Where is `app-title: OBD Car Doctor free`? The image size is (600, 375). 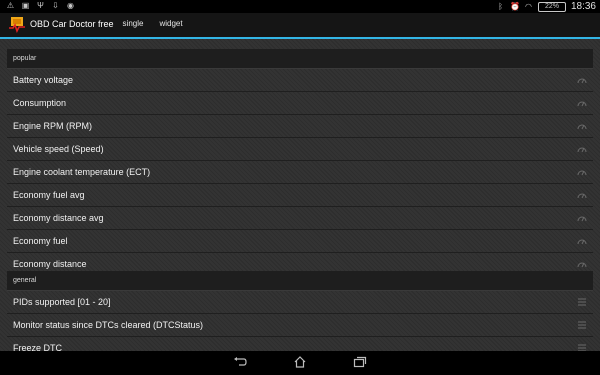 app-title: OBD Car Doctor free is located at coordinates (72, 24).